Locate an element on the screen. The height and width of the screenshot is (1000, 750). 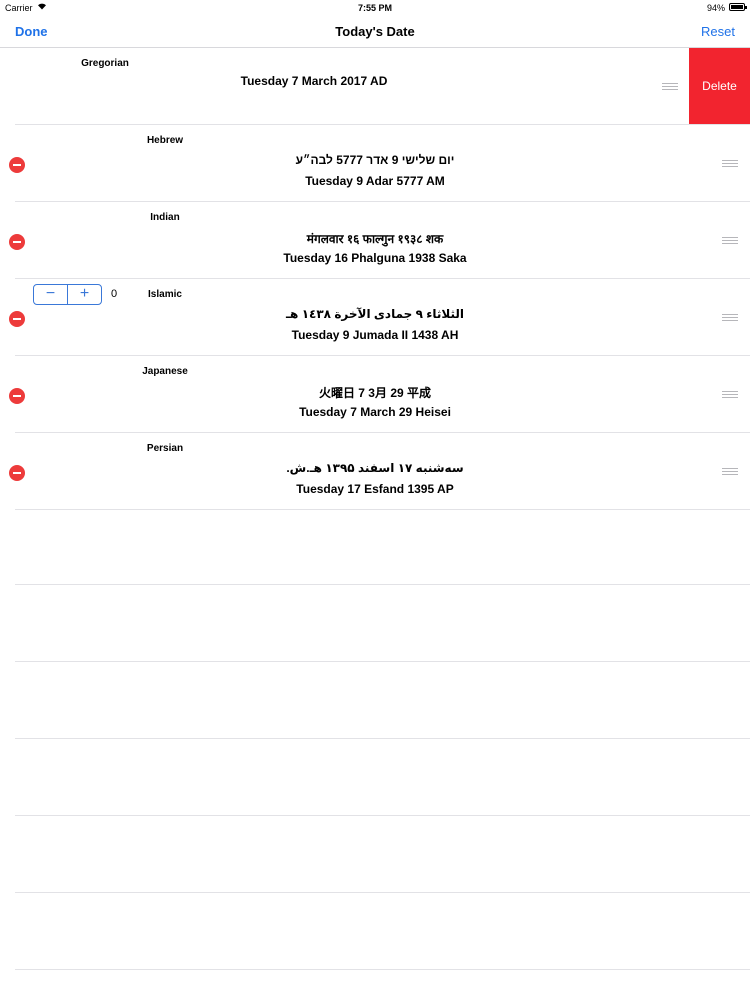
row-separator is located at coordinates (382, 509).